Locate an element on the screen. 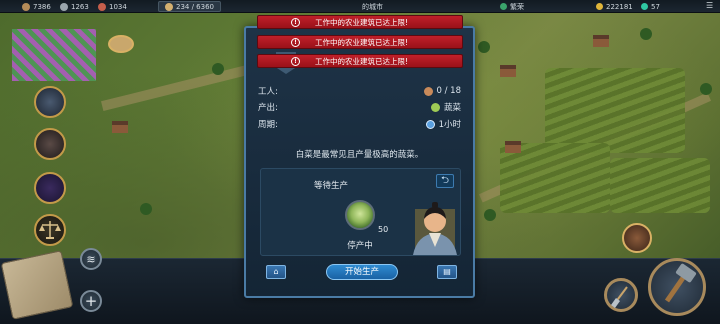 This screenshot has width=720, height=324. refresh-icon: ⮌ is located at coordinates (444, 180).